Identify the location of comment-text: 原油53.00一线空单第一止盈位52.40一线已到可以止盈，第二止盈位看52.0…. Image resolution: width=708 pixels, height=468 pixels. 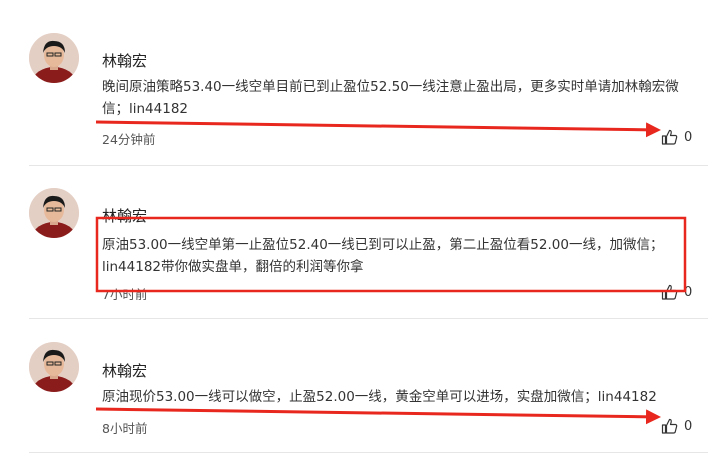
(383, 256).